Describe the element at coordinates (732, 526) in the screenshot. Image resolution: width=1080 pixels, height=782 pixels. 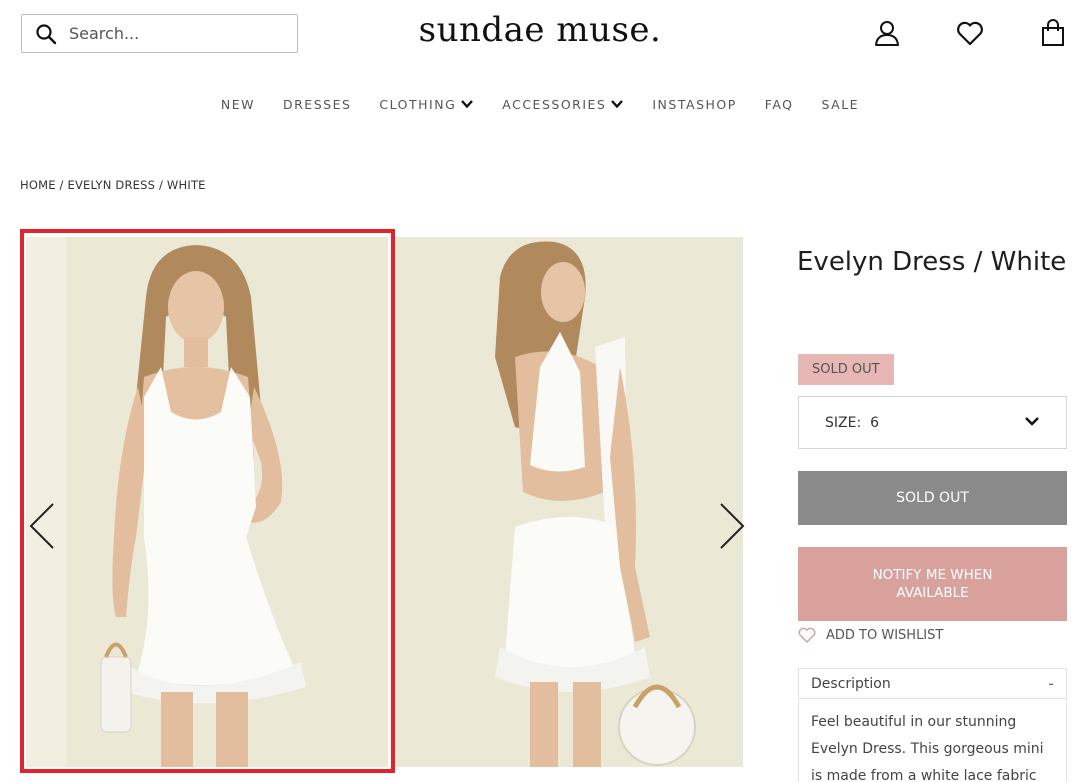
I see `gallery-next-arrow-icon` at that location.